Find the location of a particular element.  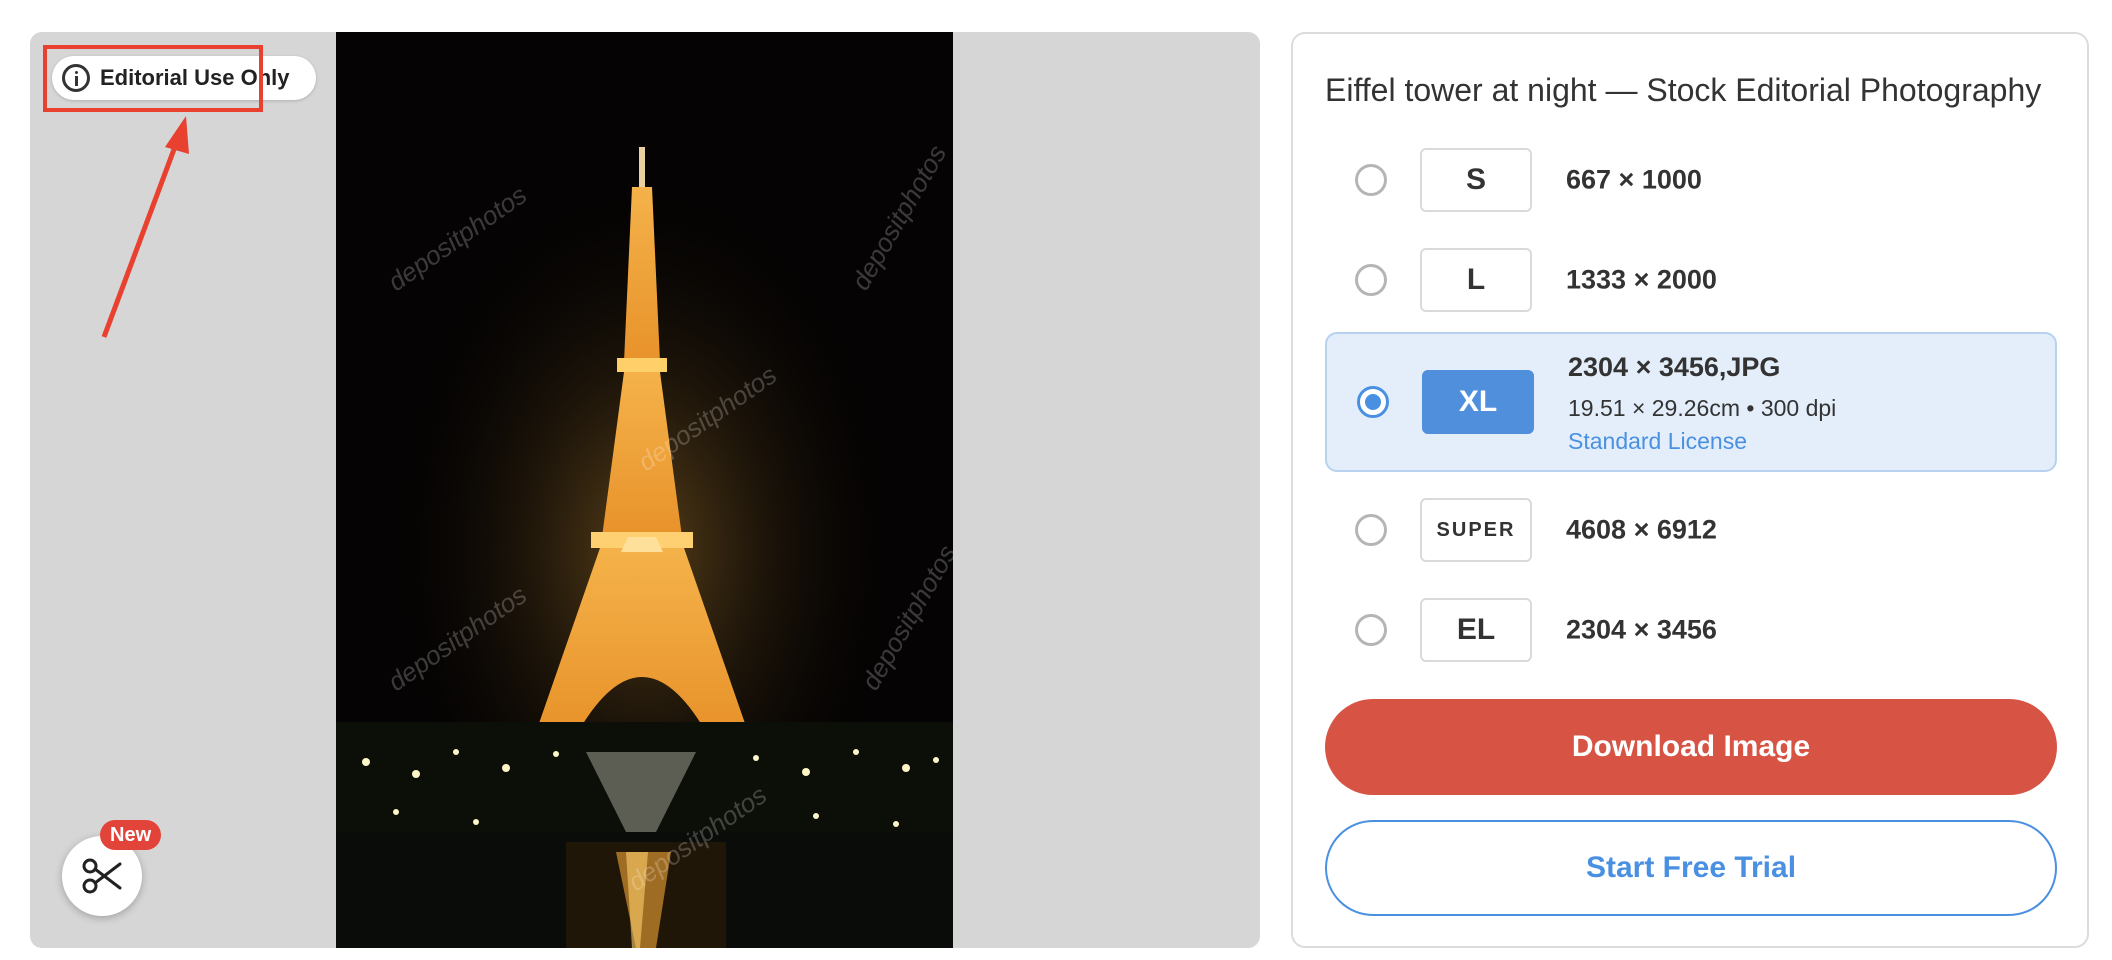

standard-license-link: Standard License is located at coordinates (1702, 441).